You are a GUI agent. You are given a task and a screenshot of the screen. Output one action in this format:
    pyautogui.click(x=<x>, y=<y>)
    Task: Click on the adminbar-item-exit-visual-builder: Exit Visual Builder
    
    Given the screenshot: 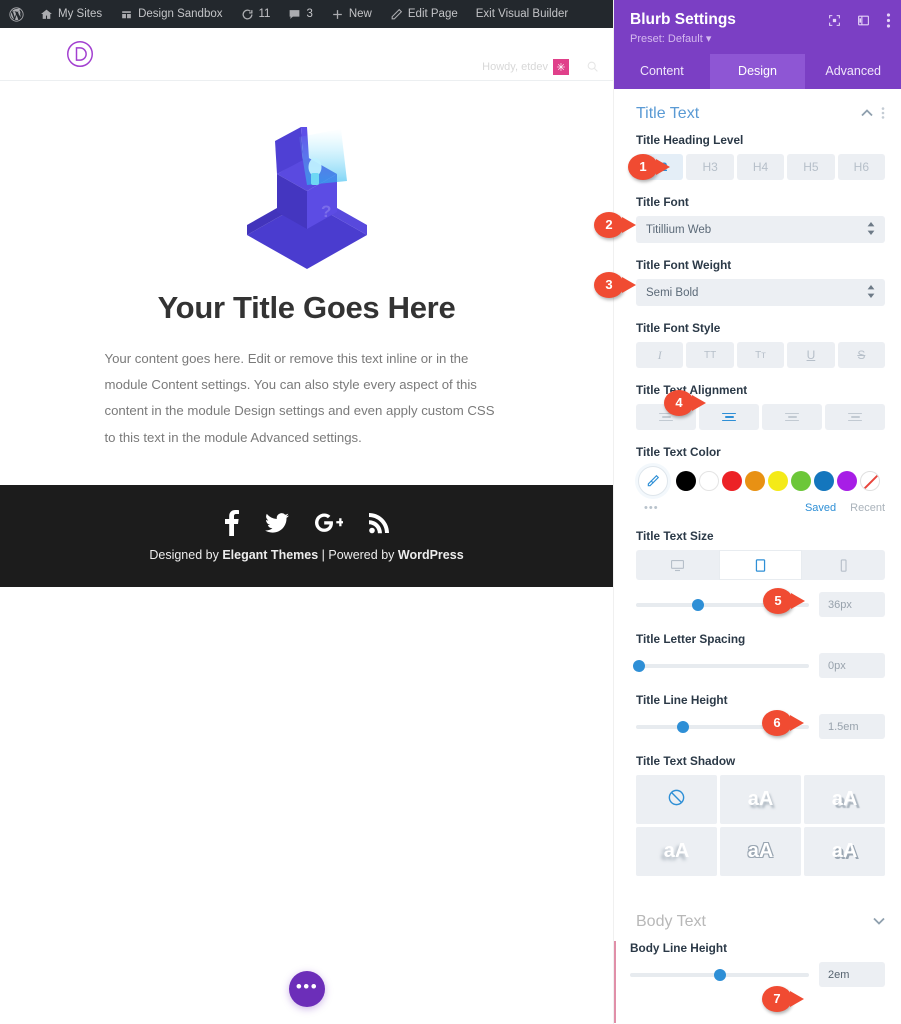 What is the action you would take?
    pyautogui.click(x=522, y=14)
    